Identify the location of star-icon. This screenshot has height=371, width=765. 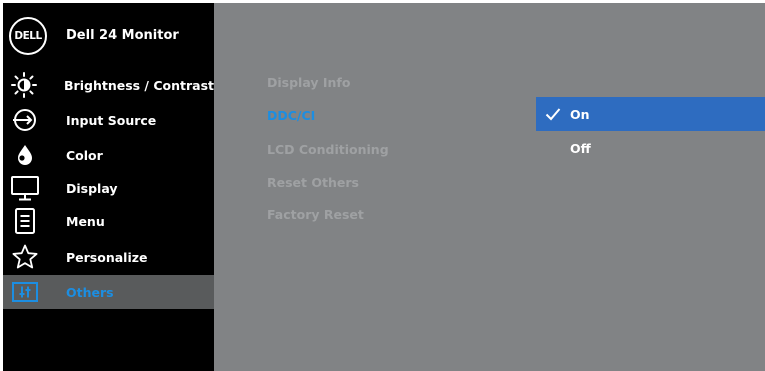
(25, 257).